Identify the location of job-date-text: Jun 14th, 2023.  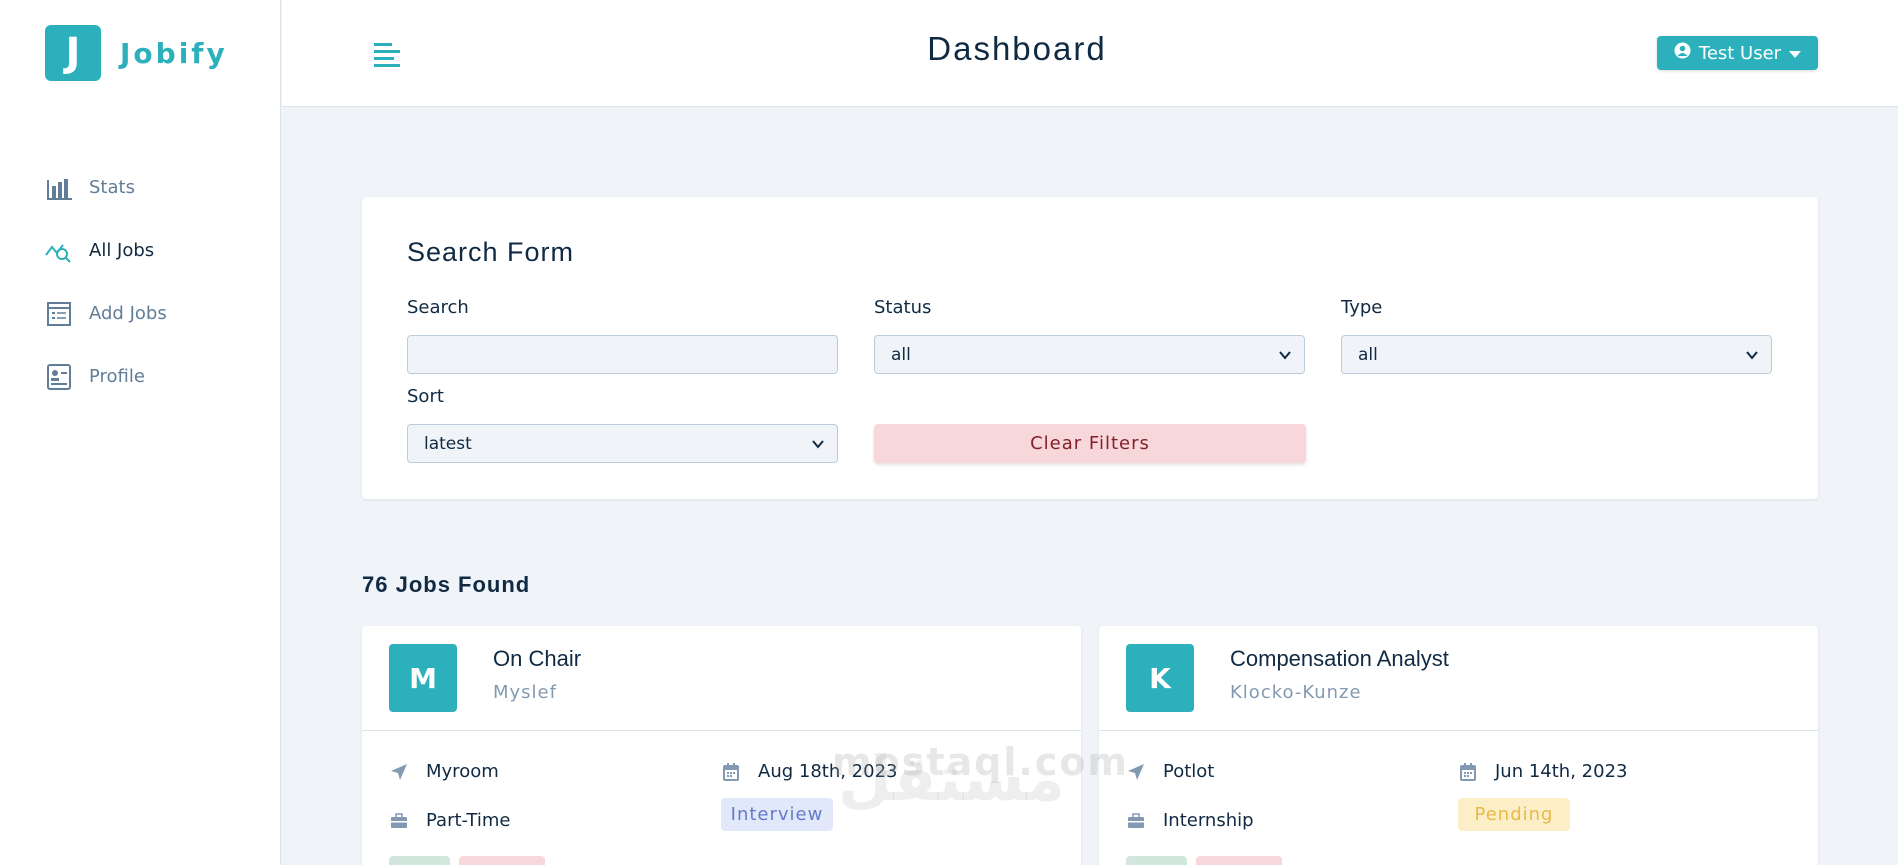
(1561, 771).